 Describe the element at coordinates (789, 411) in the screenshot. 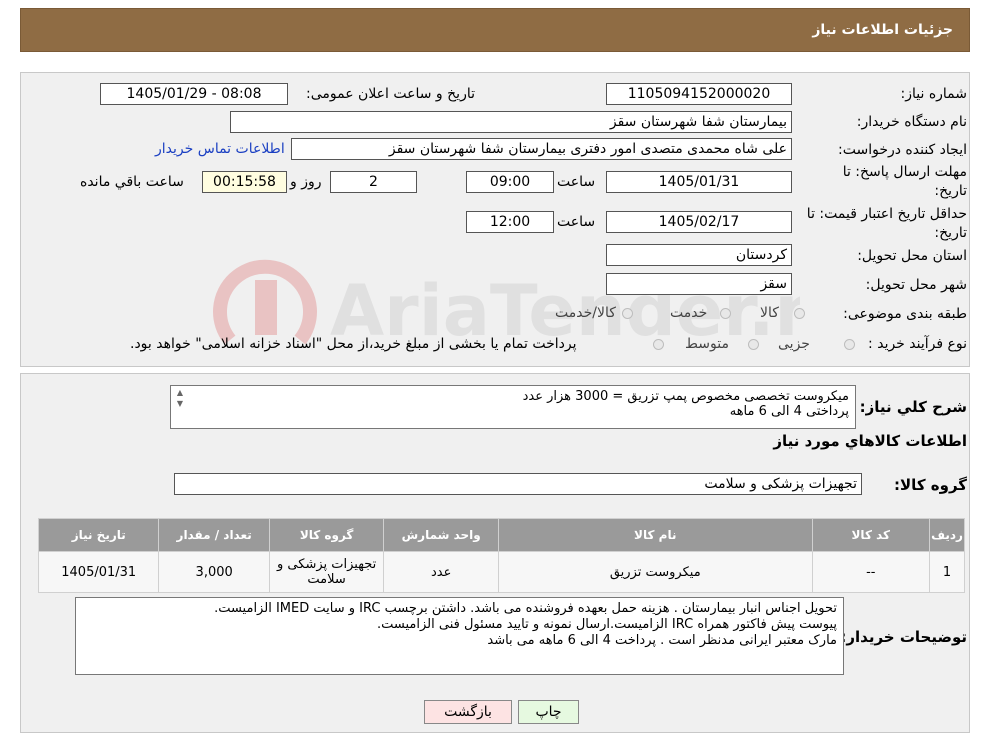

I see `description-line-2: پرداختی 4 الی 6 ماهه` at that location.